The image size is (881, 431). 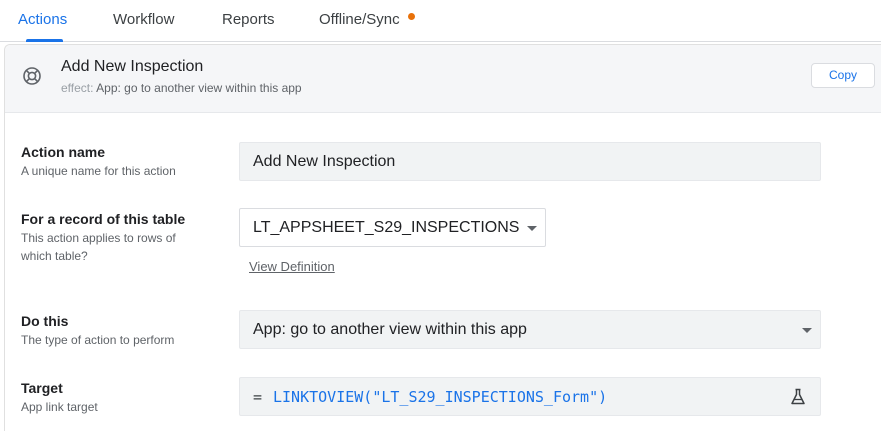 I want to click on do-this-label: Do this, so click(x=45, y=321).